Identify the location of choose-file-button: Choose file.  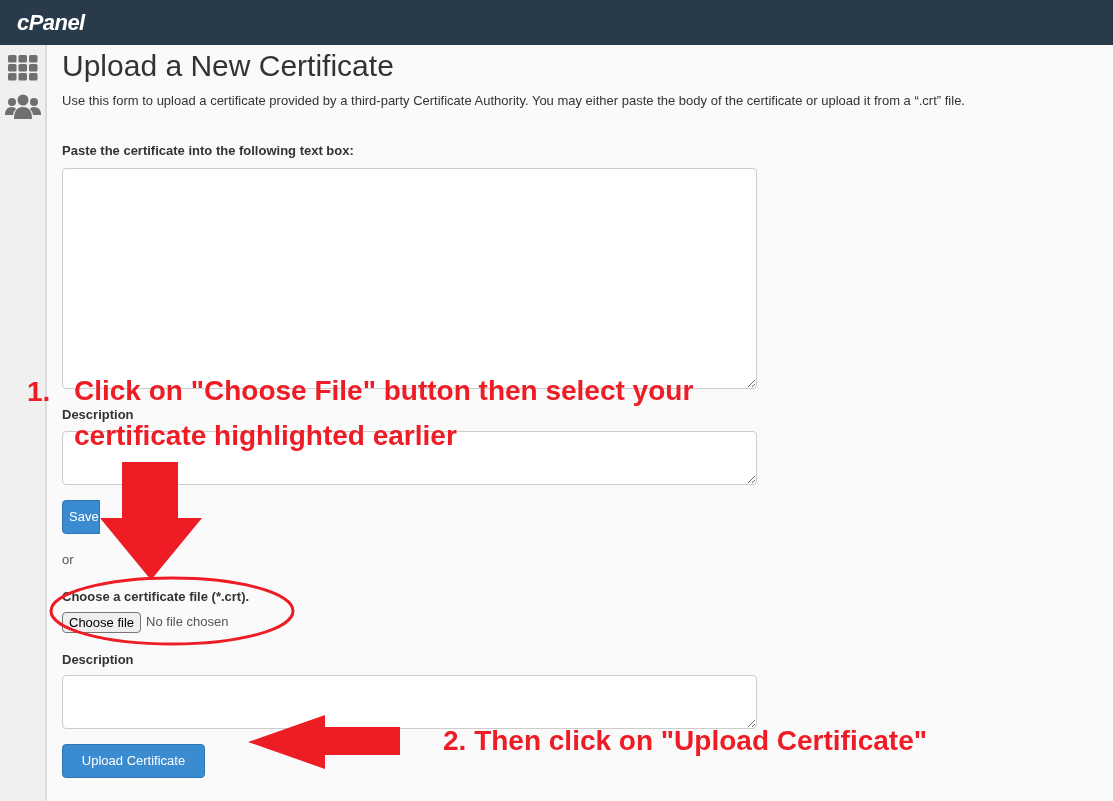
(102, 622).